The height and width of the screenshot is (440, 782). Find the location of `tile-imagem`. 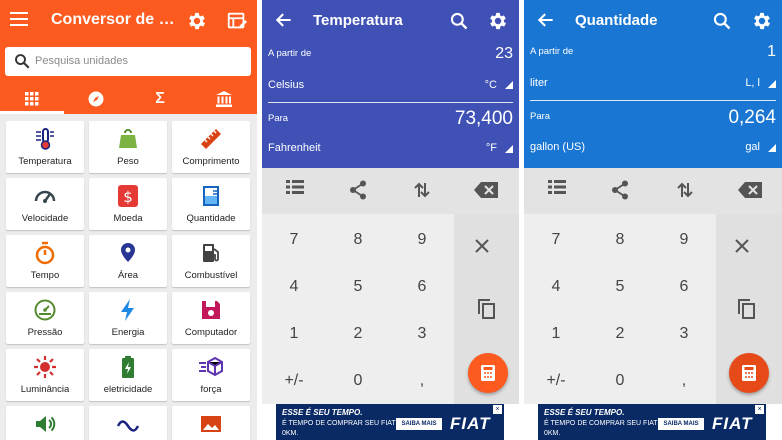

tile-imagem is located at coordinates (211, 423).